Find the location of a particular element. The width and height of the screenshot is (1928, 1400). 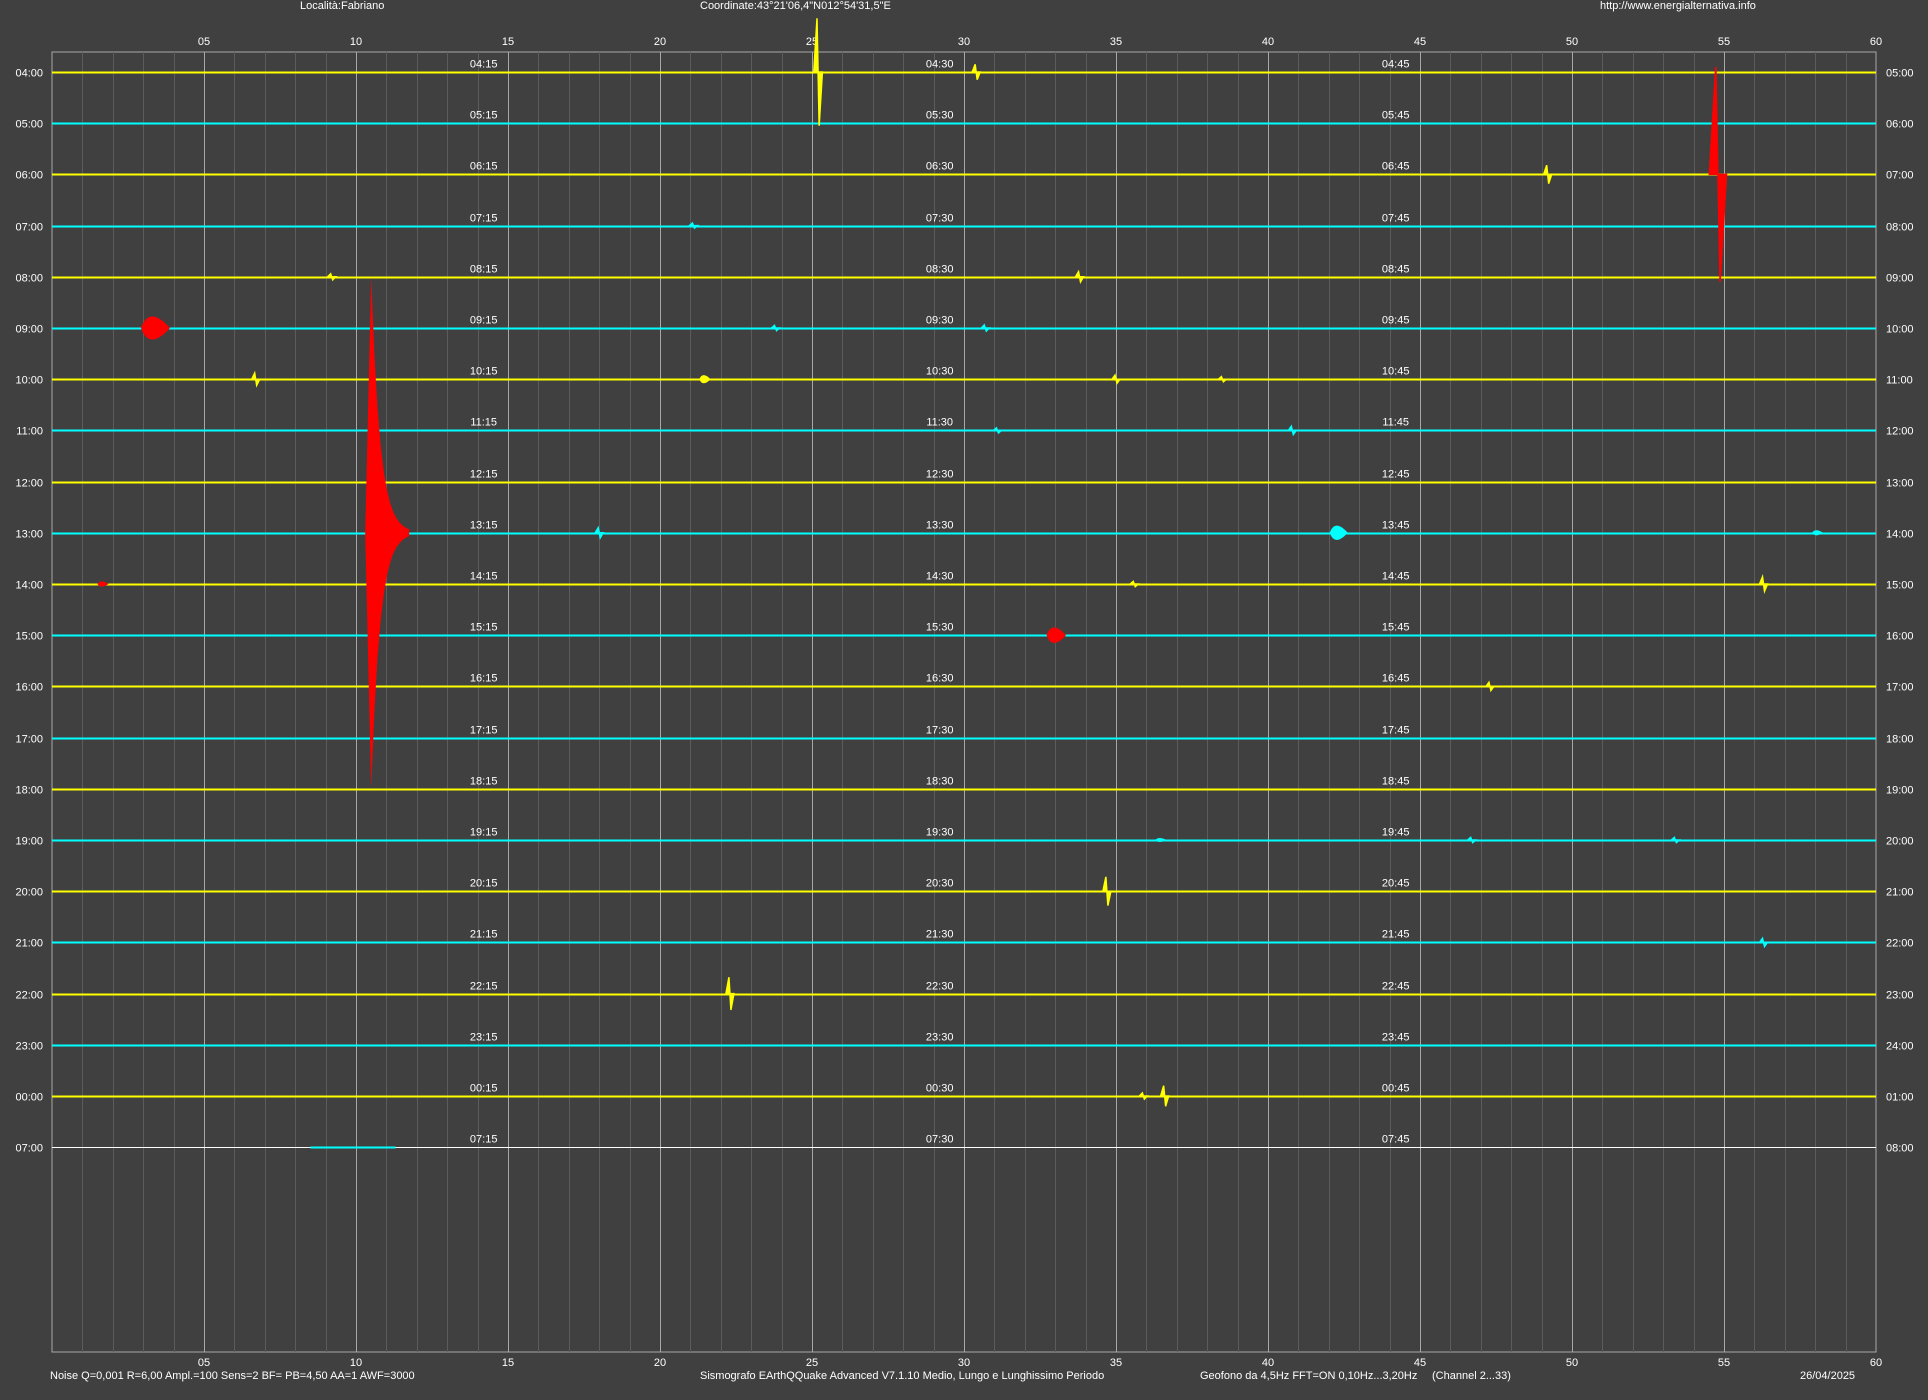

quarter-label: 05:45 is located at coordinates (1396, 116).